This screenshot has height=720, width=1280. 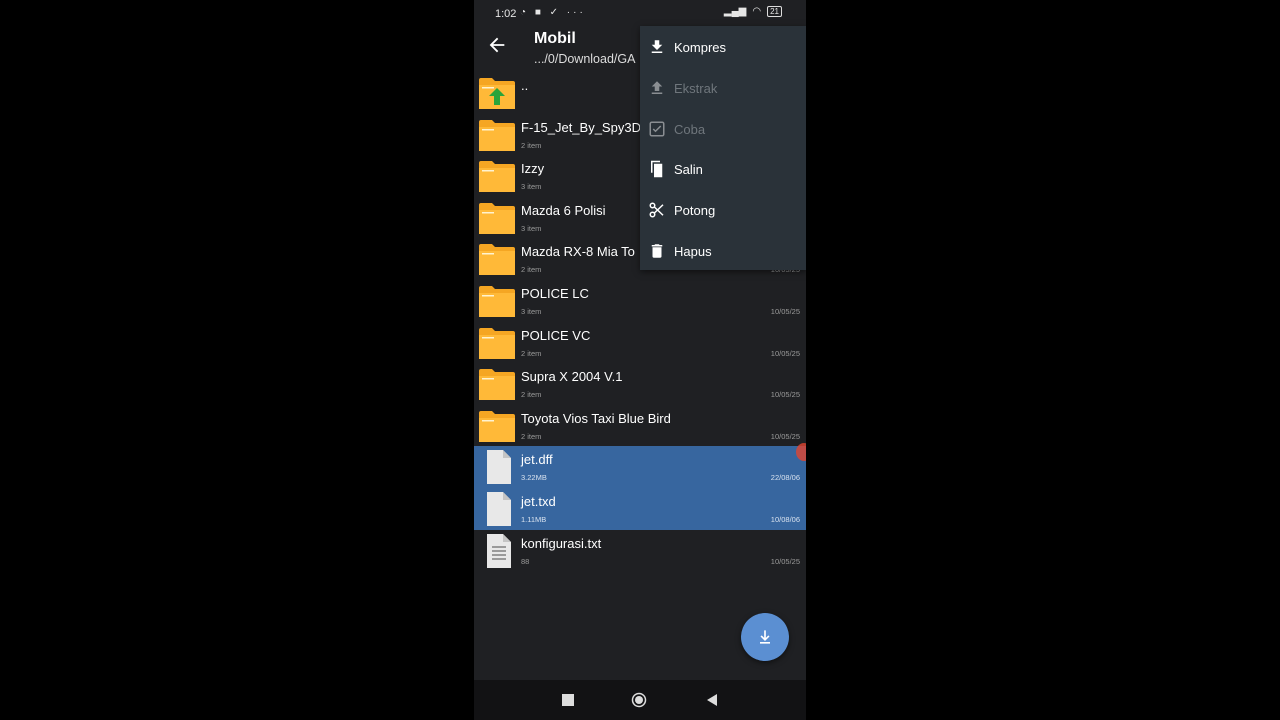 What do you see at coordinates (581, 127) in the screenshot?
I see `file-name: F-15_Jet_By_Spy3D` at bounding box center [581, 127].